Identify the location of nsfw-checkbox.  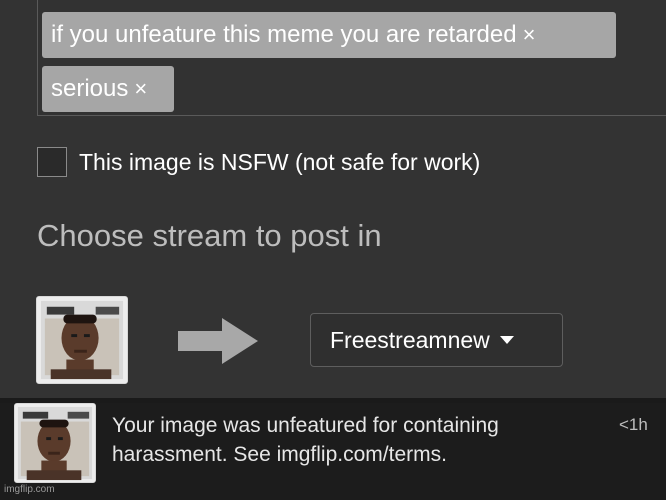
(52, 162).